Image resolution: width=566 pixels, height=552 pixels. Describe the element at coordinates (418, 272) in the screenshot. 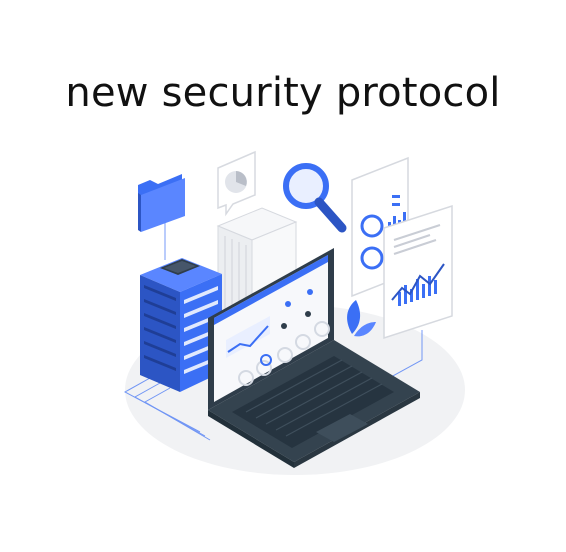

I see `document-front` at that location.